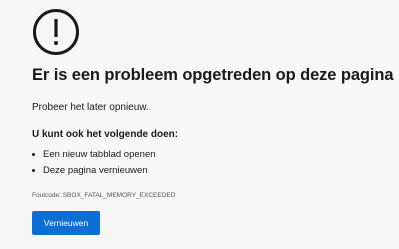 The image size is (399, 249). What do you see at coordinates (99, 154) in the screenshot?
I see `suggestion-text: Een nieuw tabblad openen` at bounding box center [99, 154].